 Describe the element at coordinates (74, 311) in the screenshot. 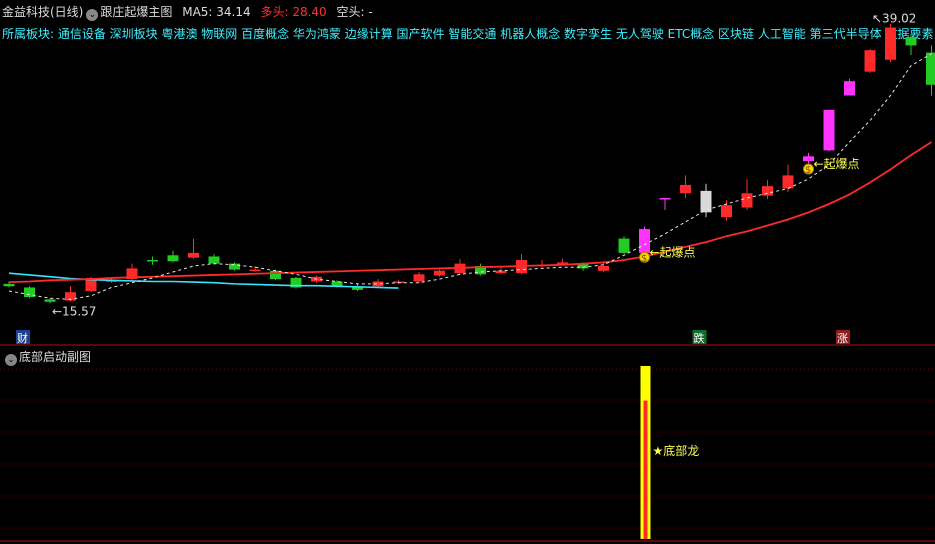

I see `low-price-label: ←15.57` at that location.